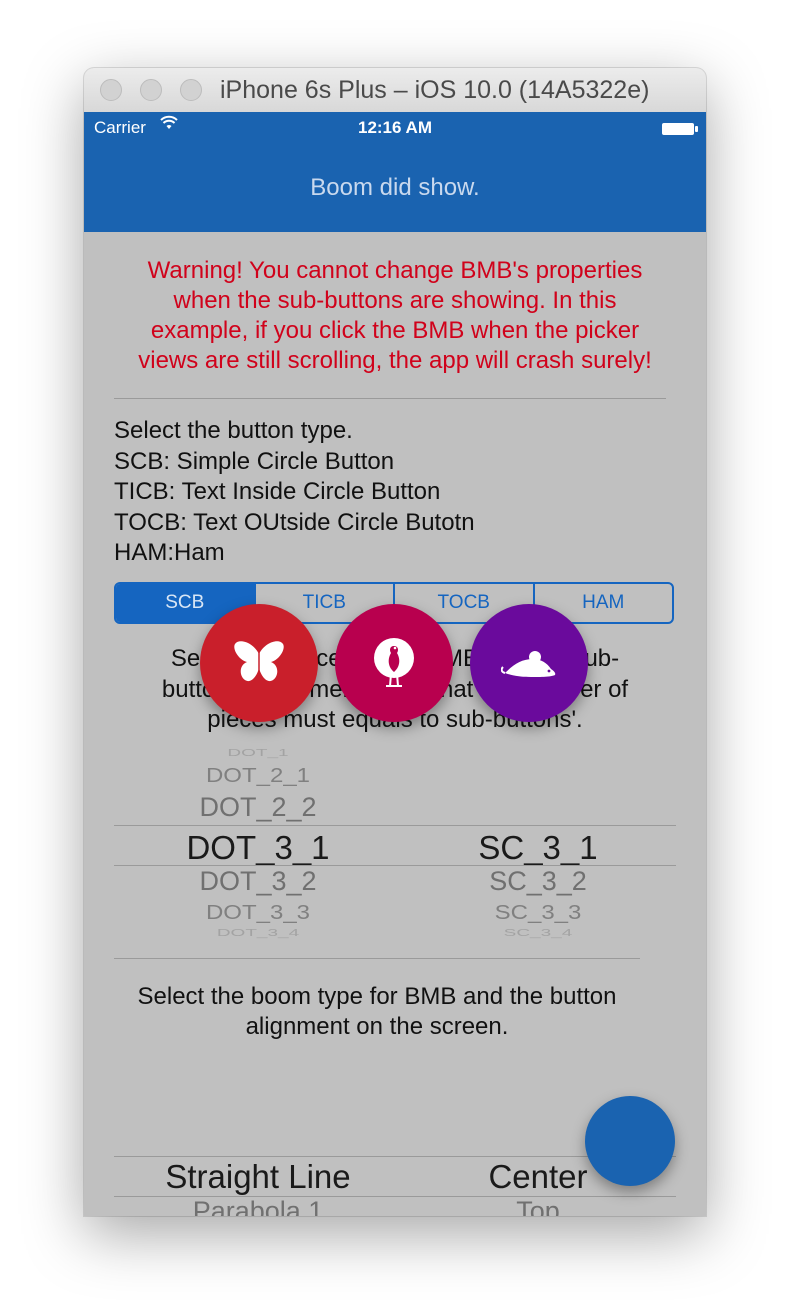 This screenshot has height=1316, width=790. What do you see at coordinates (233, 430) in the screenshot?
I see `description-line: Select the button type.` at bounding box center [233, 430].